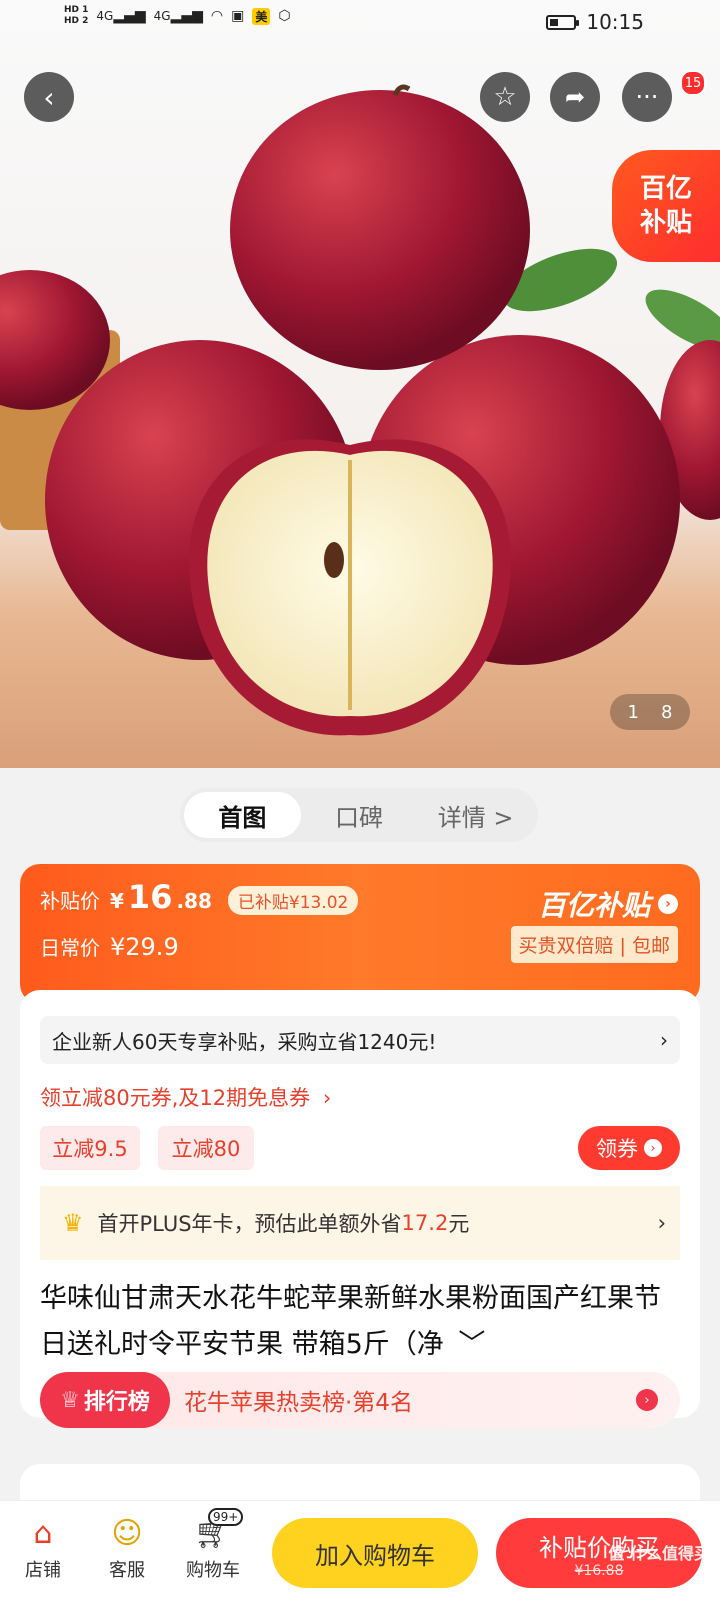 The width and height of the screenshot is (720, 1601). What do you see at coordinates (459, 1224) in the screenshot?
I see `plus-unit: 元` at bounding box center [459, 1224].